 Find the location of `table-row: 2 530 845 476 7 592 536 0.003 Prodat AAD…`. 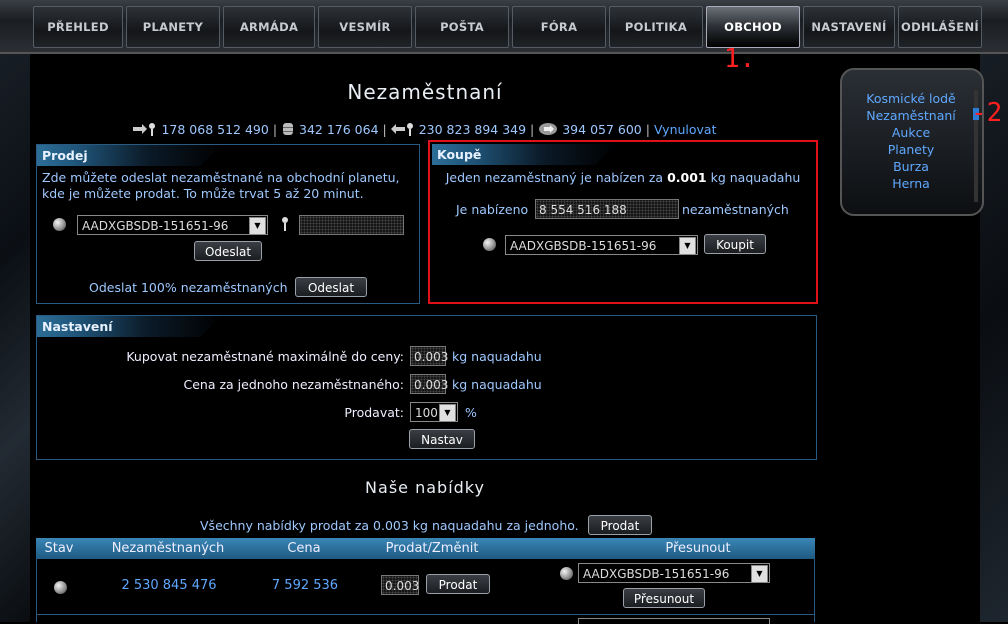

table-row: 2 530 845 476 7 592 536 0.003 Prodat AAD… is located at coordinates (425, 587).